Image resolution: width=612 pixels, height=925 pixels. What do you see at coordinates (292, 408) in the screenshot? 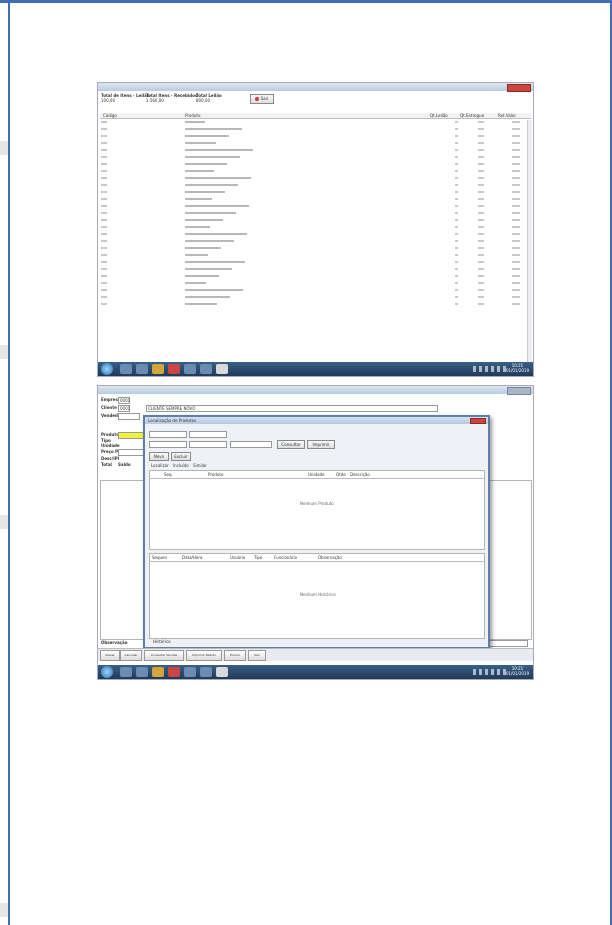
I see `cliente-name-field: CLIENTE SEMPRE NOVO` at bounding box center [292, 408].